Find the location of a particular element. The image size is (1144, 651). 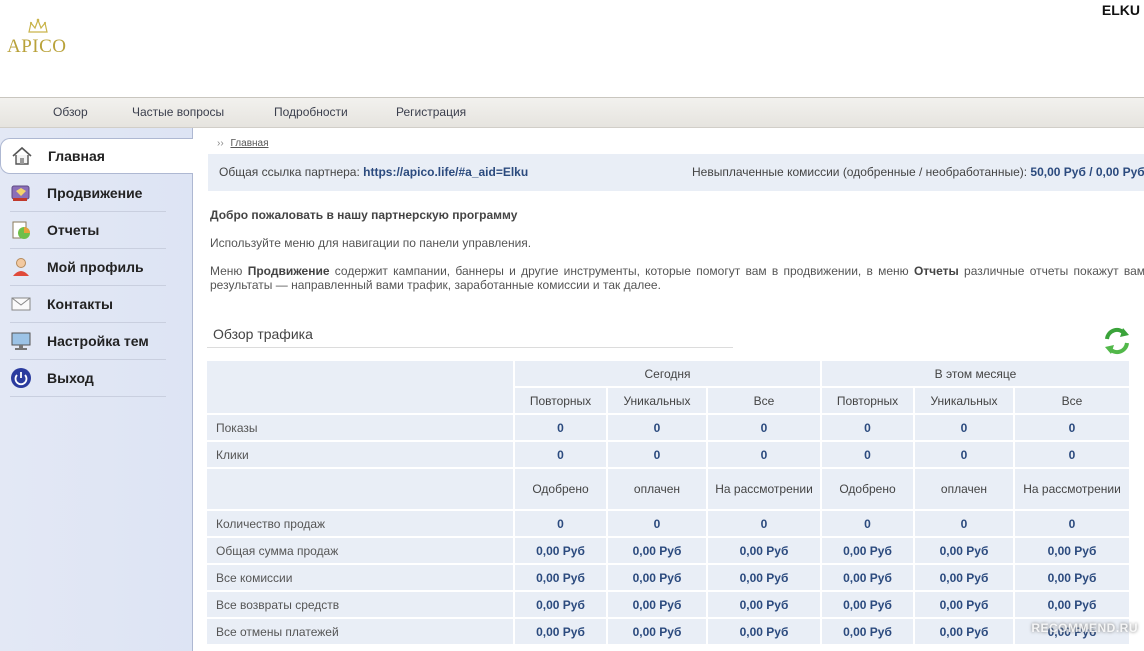

sidebar-item-contacts: Контакты is located at coordinates (88, 304).